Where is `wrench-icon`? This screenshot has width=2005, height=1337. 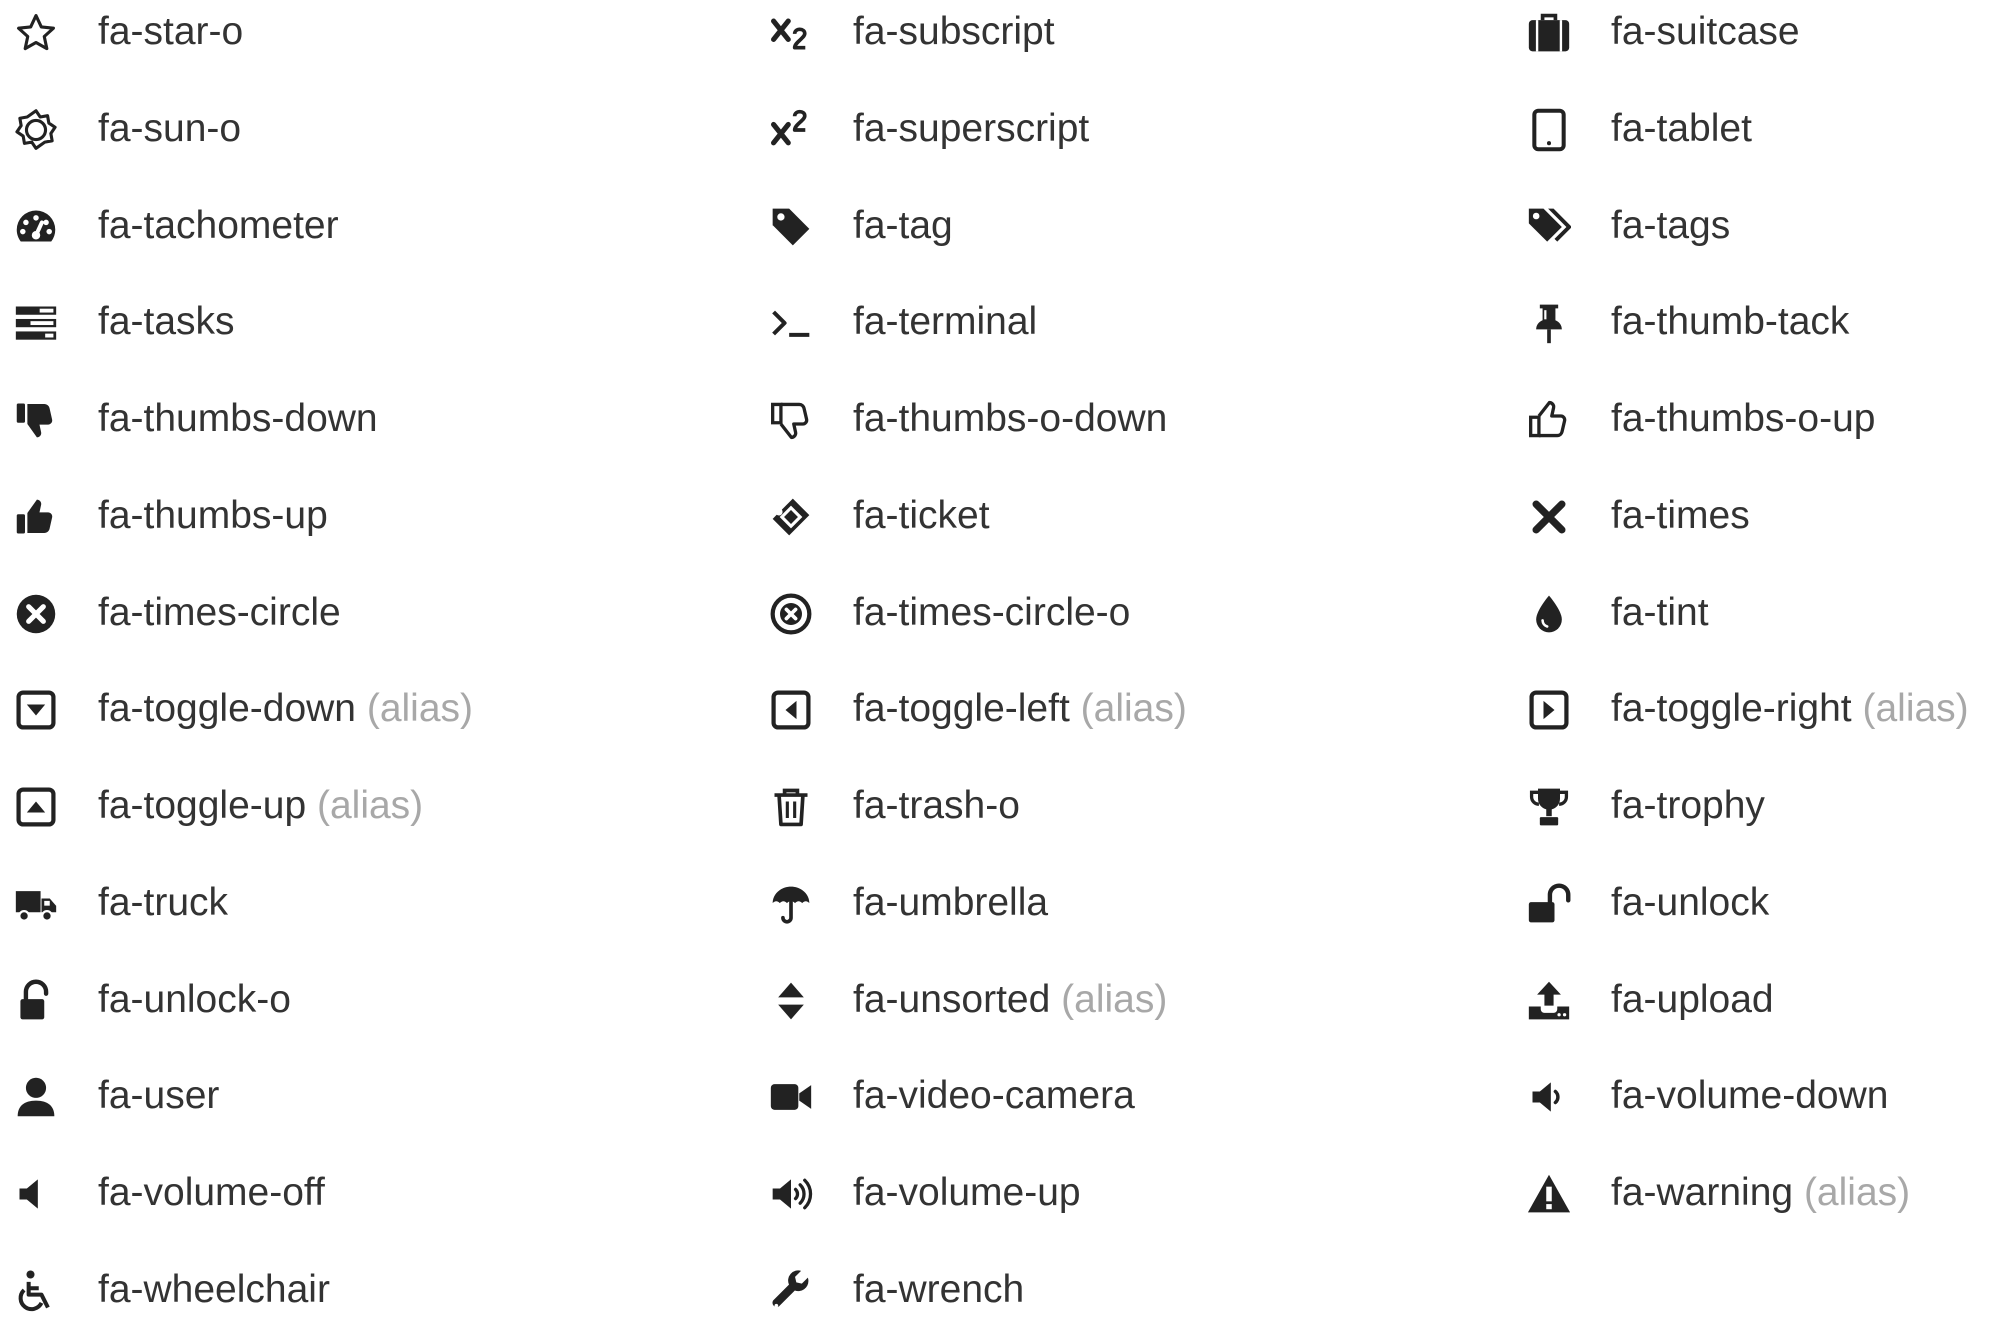 wrench-icon is located at coordinates (791, 1291).